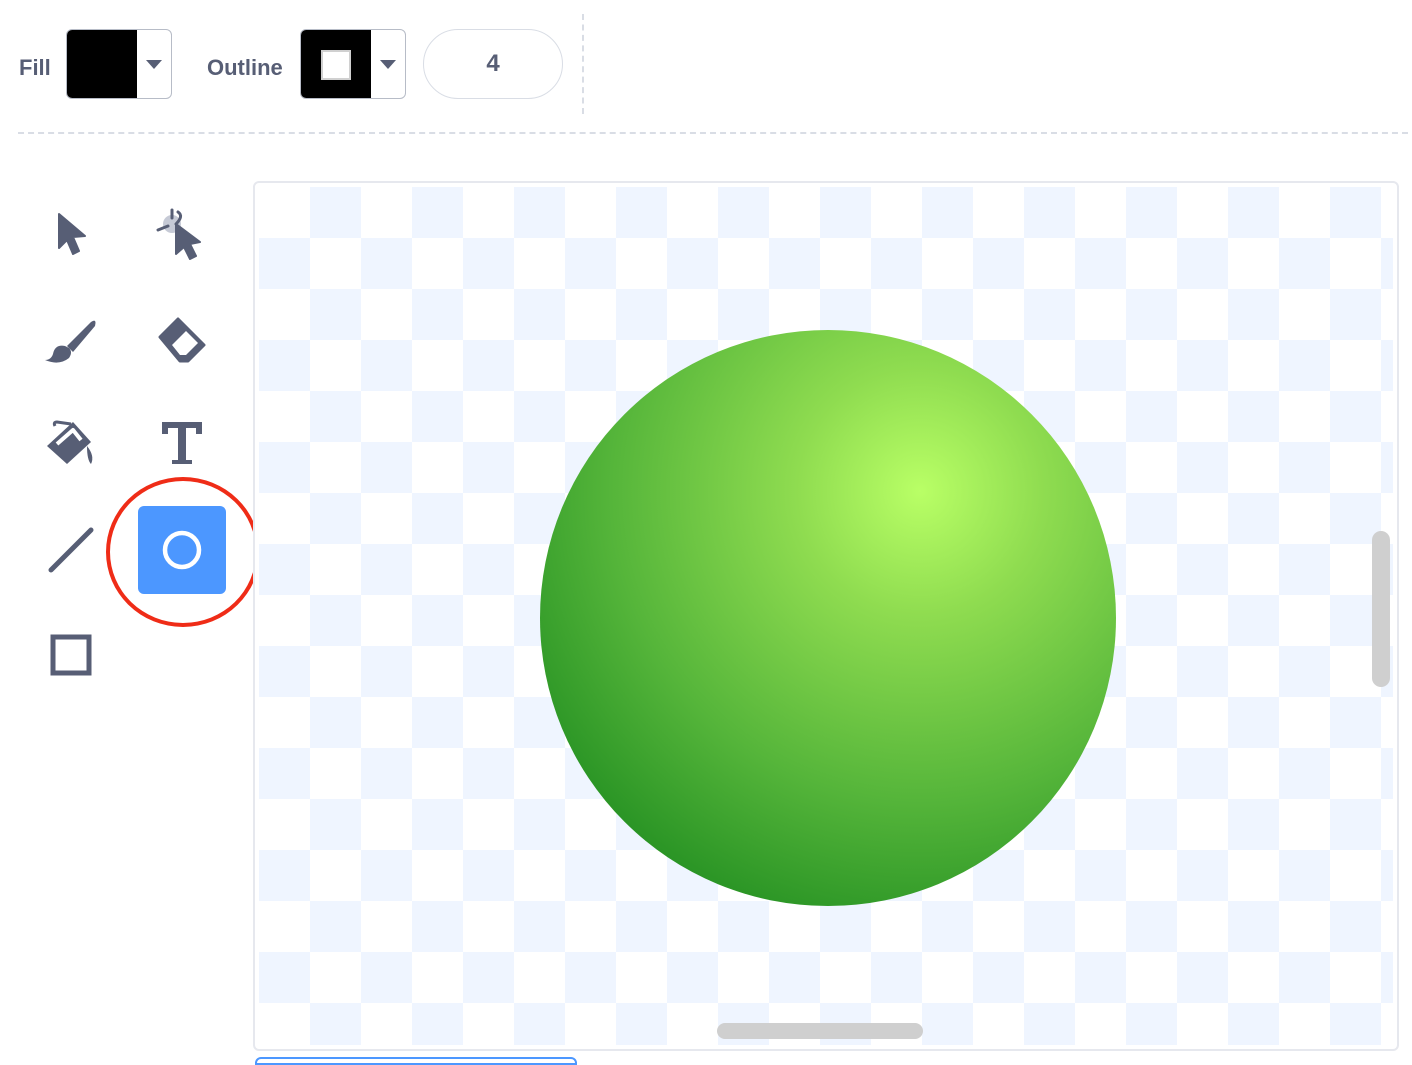 The height and width of the screenshot is (1065, 1412). I want to click on outline-preview-icon, so click(336, 65).